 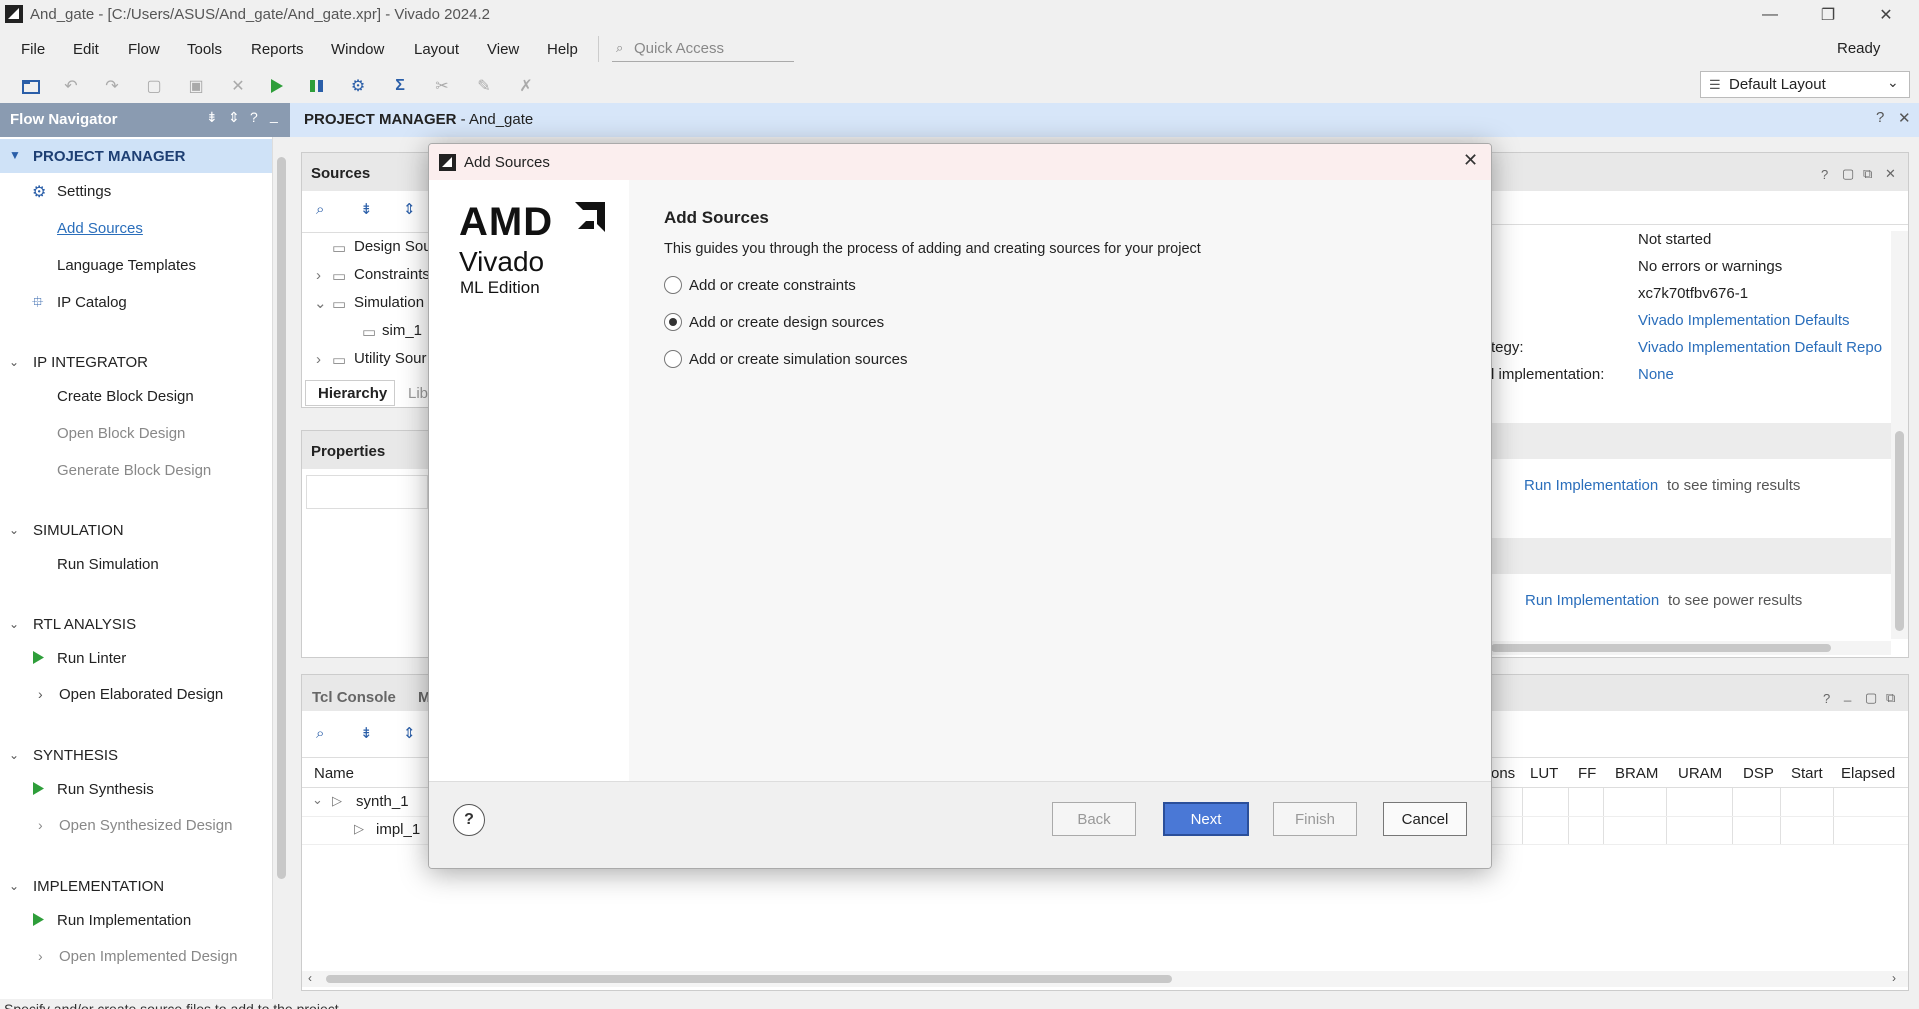 What do you see at coordinates (772, 285) in the screenshot?
I see `option-constraints-label: Add or create constraints` at bounding box center [772, 285].